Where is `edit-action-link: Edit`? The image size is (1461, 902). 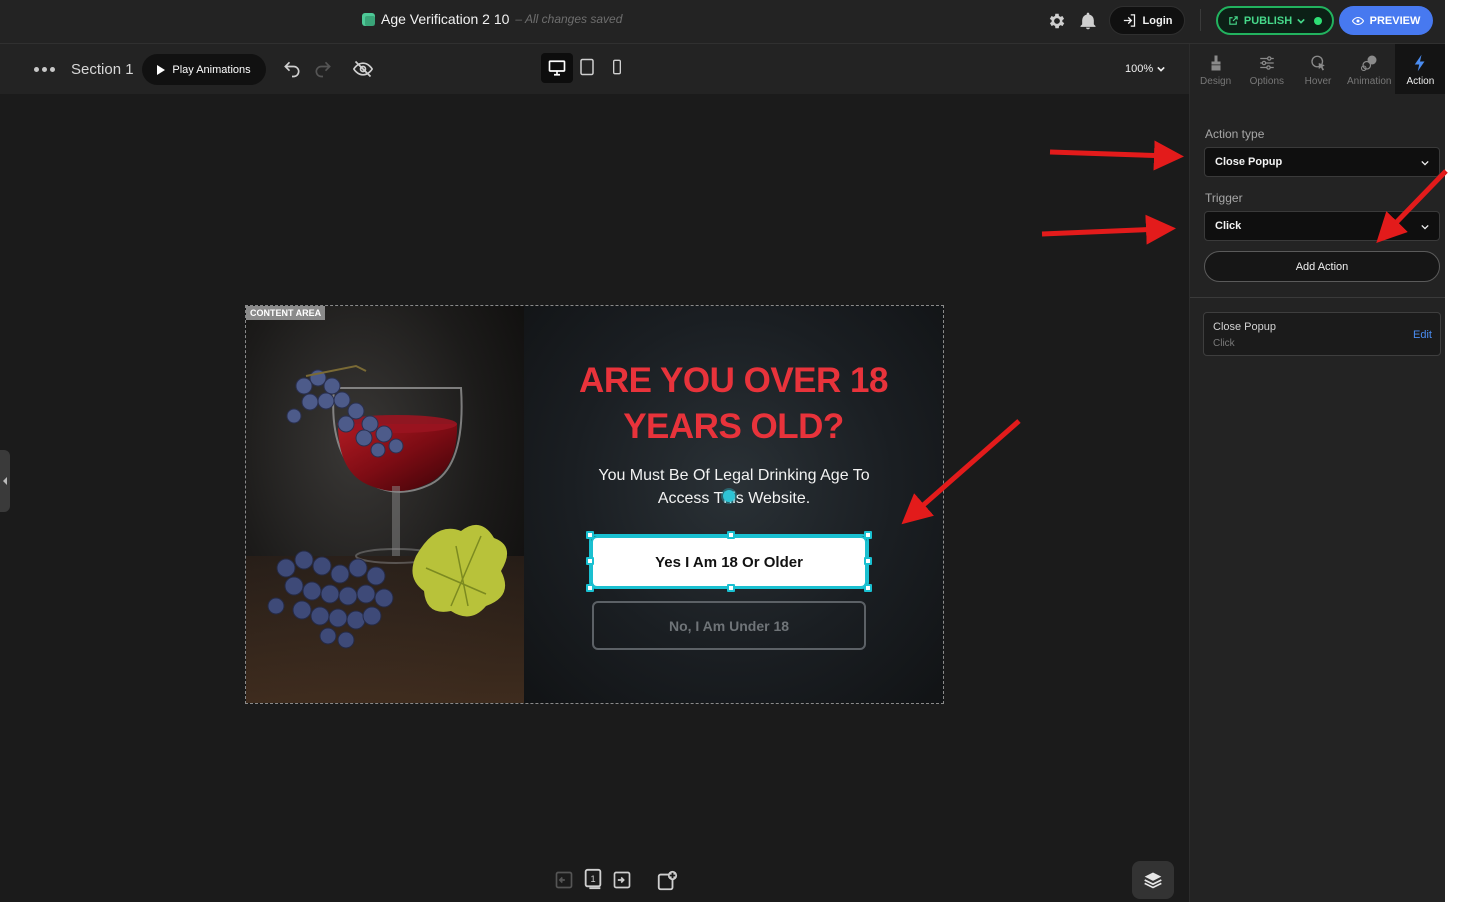 edit-action-link: Edit is located at coordinates (1422, 335).